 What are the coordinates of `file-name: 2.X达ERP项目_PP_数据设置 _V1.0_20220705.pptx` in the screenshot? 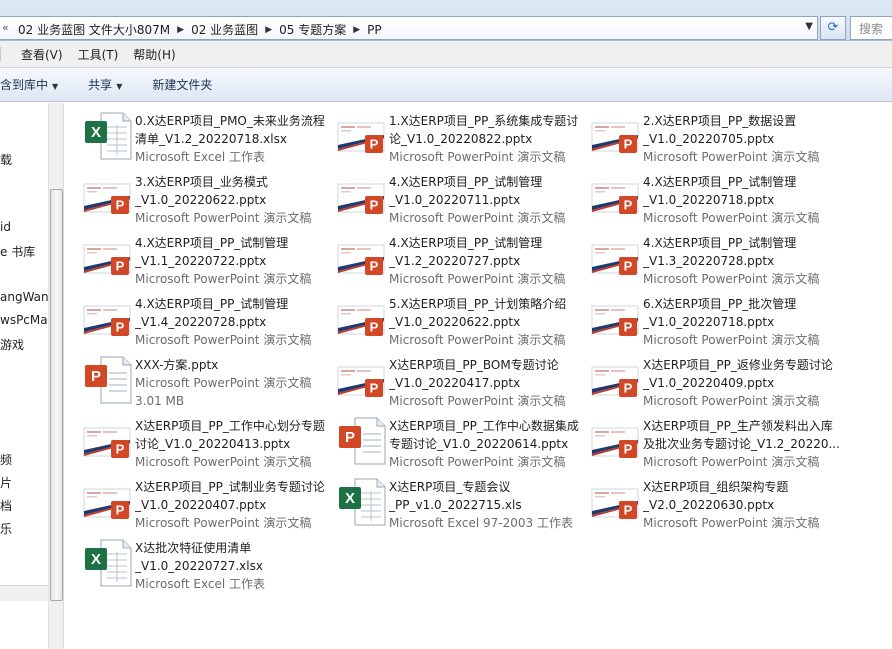 It's located at (720, 130).